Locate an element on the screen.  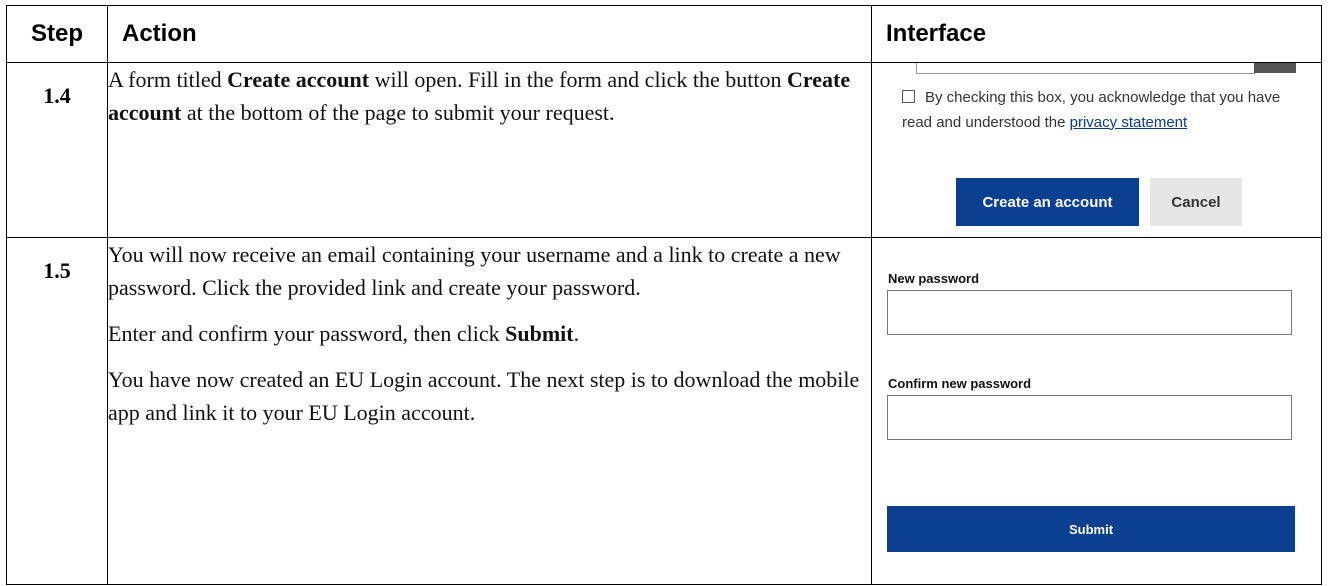
action-bold-text: Submit is located at coordinates (539, 333).